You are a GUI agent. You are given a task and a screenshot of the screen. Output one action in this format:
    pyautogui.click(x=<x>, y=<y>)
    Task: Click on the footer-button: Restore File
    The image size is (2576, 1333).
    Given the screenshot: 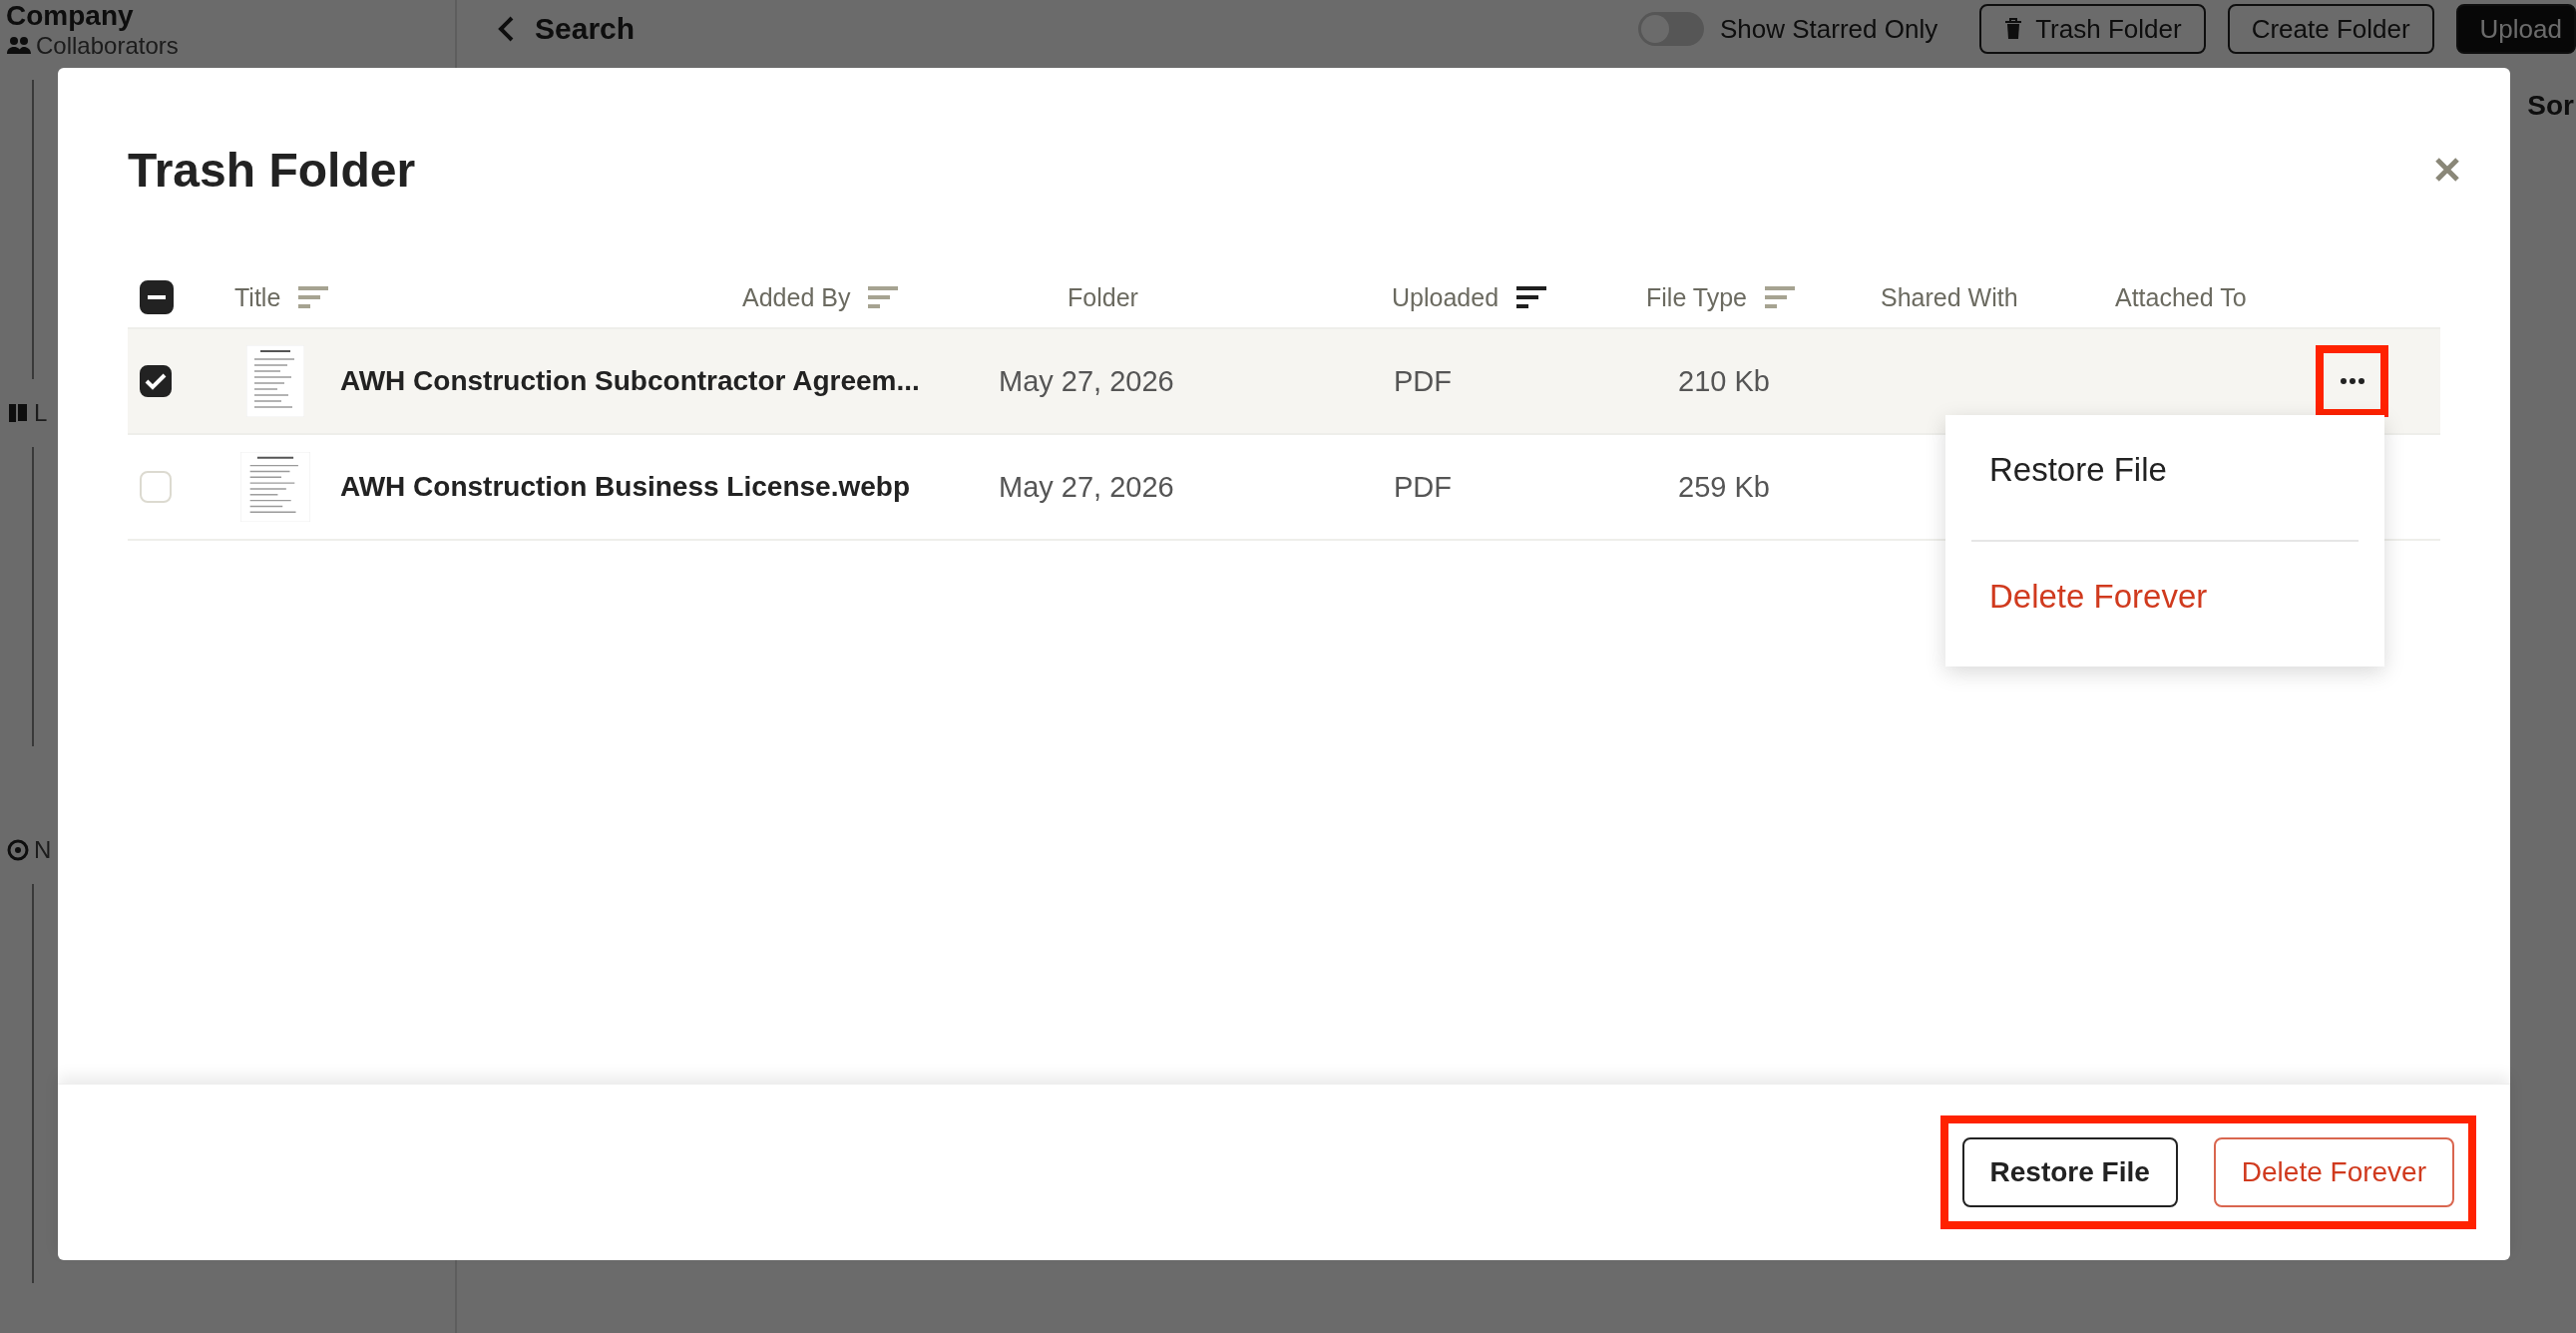 What is the action you would take?
    pyautogui.click(x=2069, y=1172)
    